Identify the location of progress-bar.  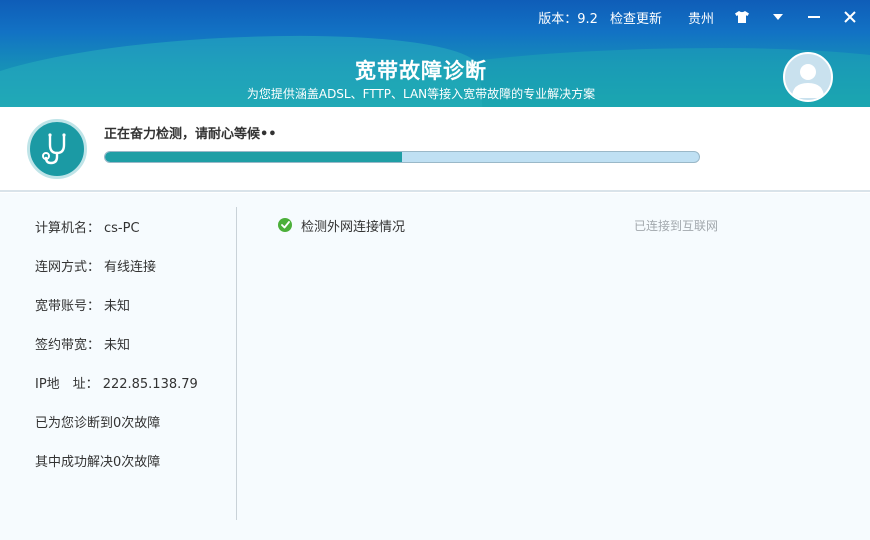
(402, 157).